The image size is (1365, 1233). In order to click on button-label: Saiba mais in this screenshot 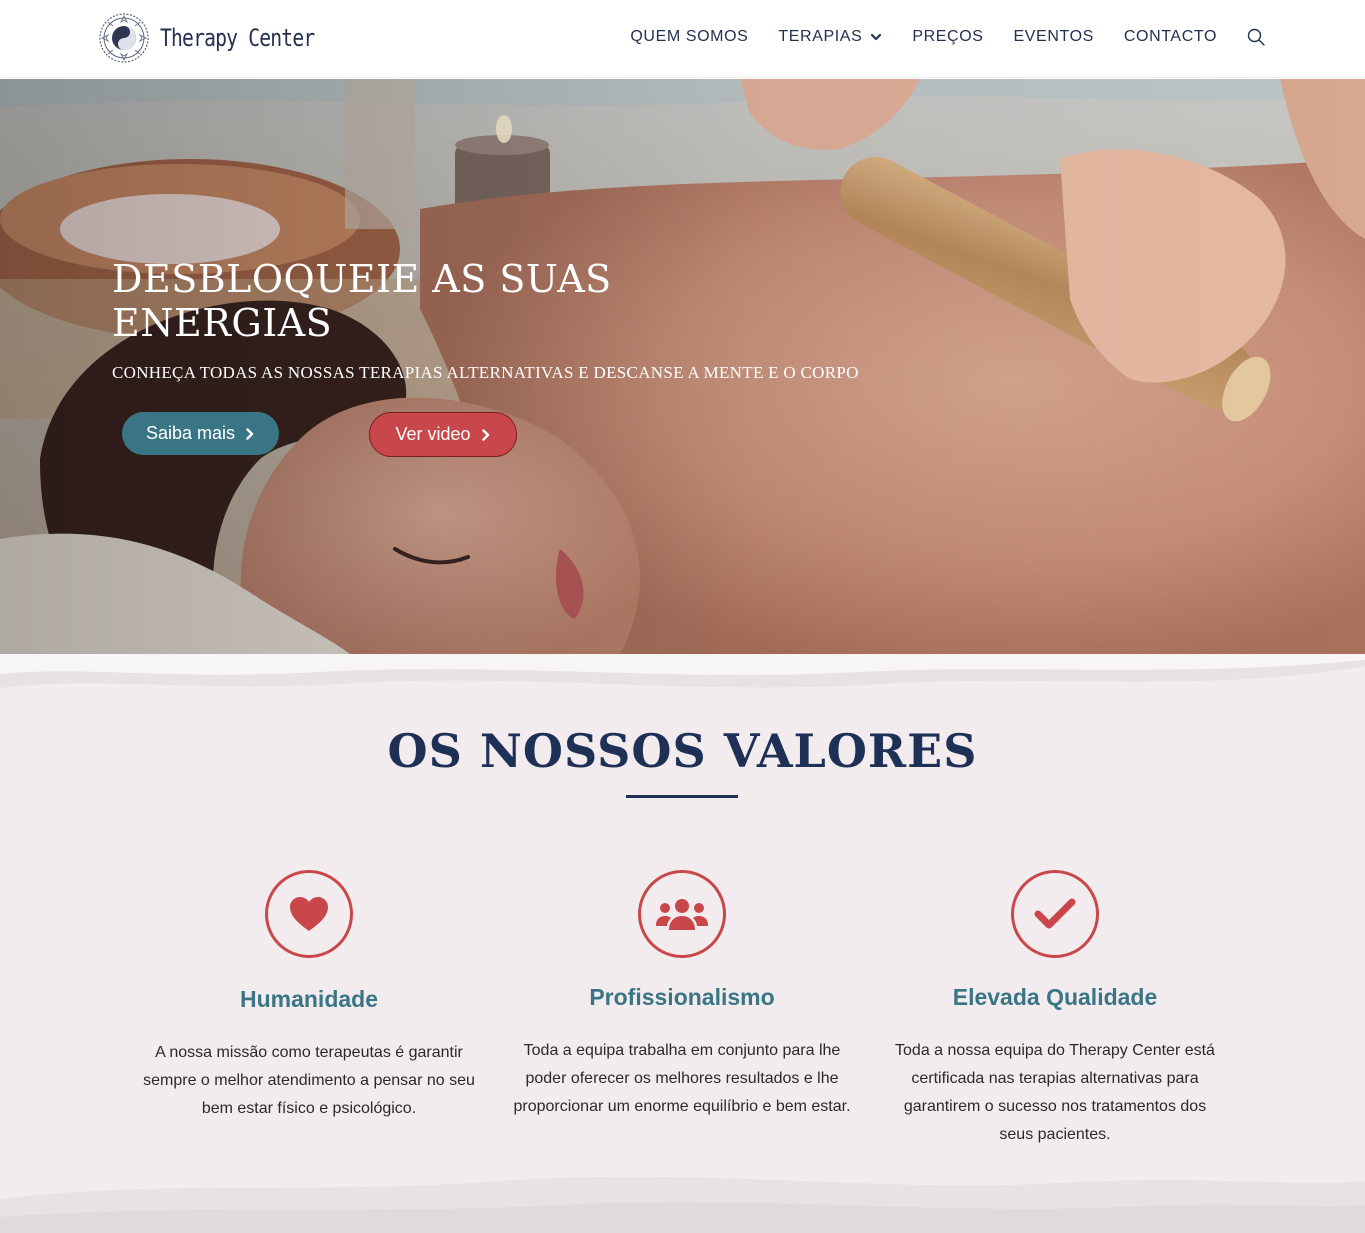, I will do `click(190, 433)`.